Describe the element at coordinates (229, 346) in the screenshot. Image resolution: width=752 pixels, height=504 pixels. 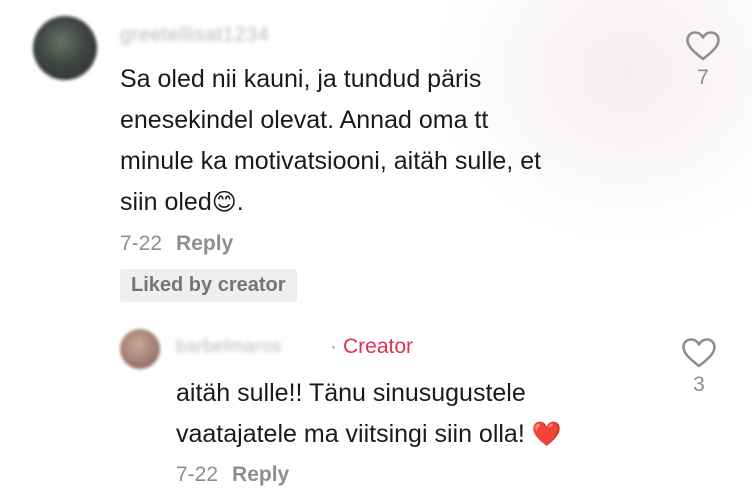
I see `reply-username: barbelmaros` at that location.